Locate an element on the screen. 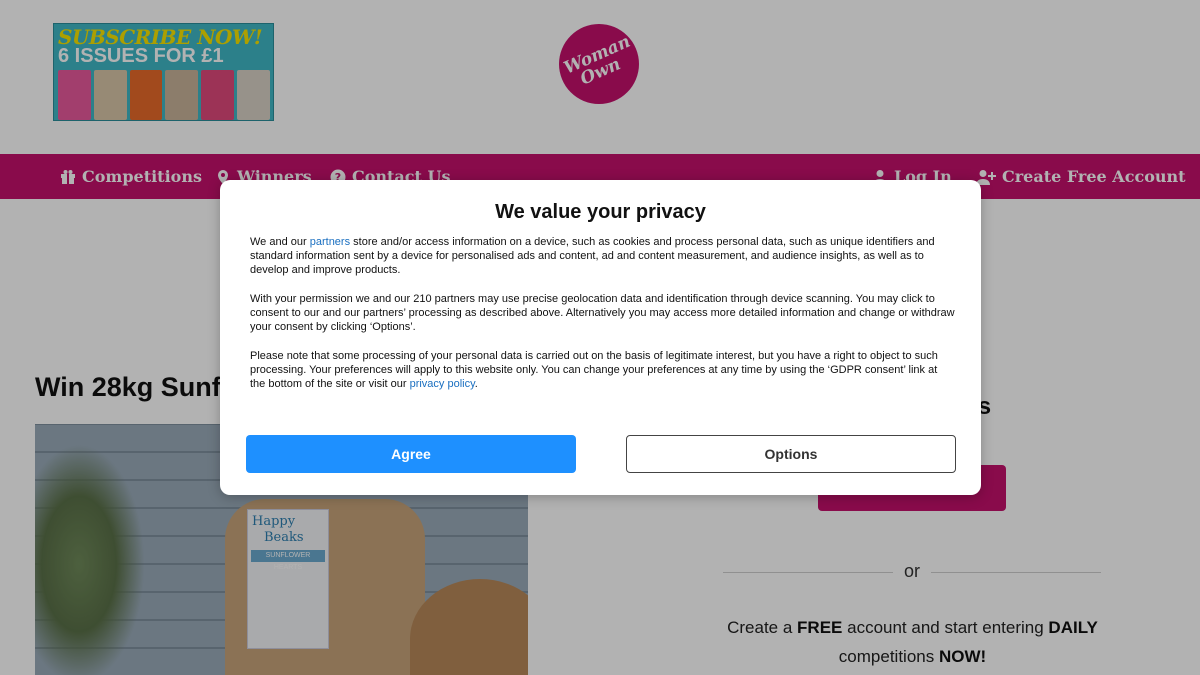 Image resolution: width=1200 pixels, height=675 pixels. options-button: Options is located at coordinates (791, 454).